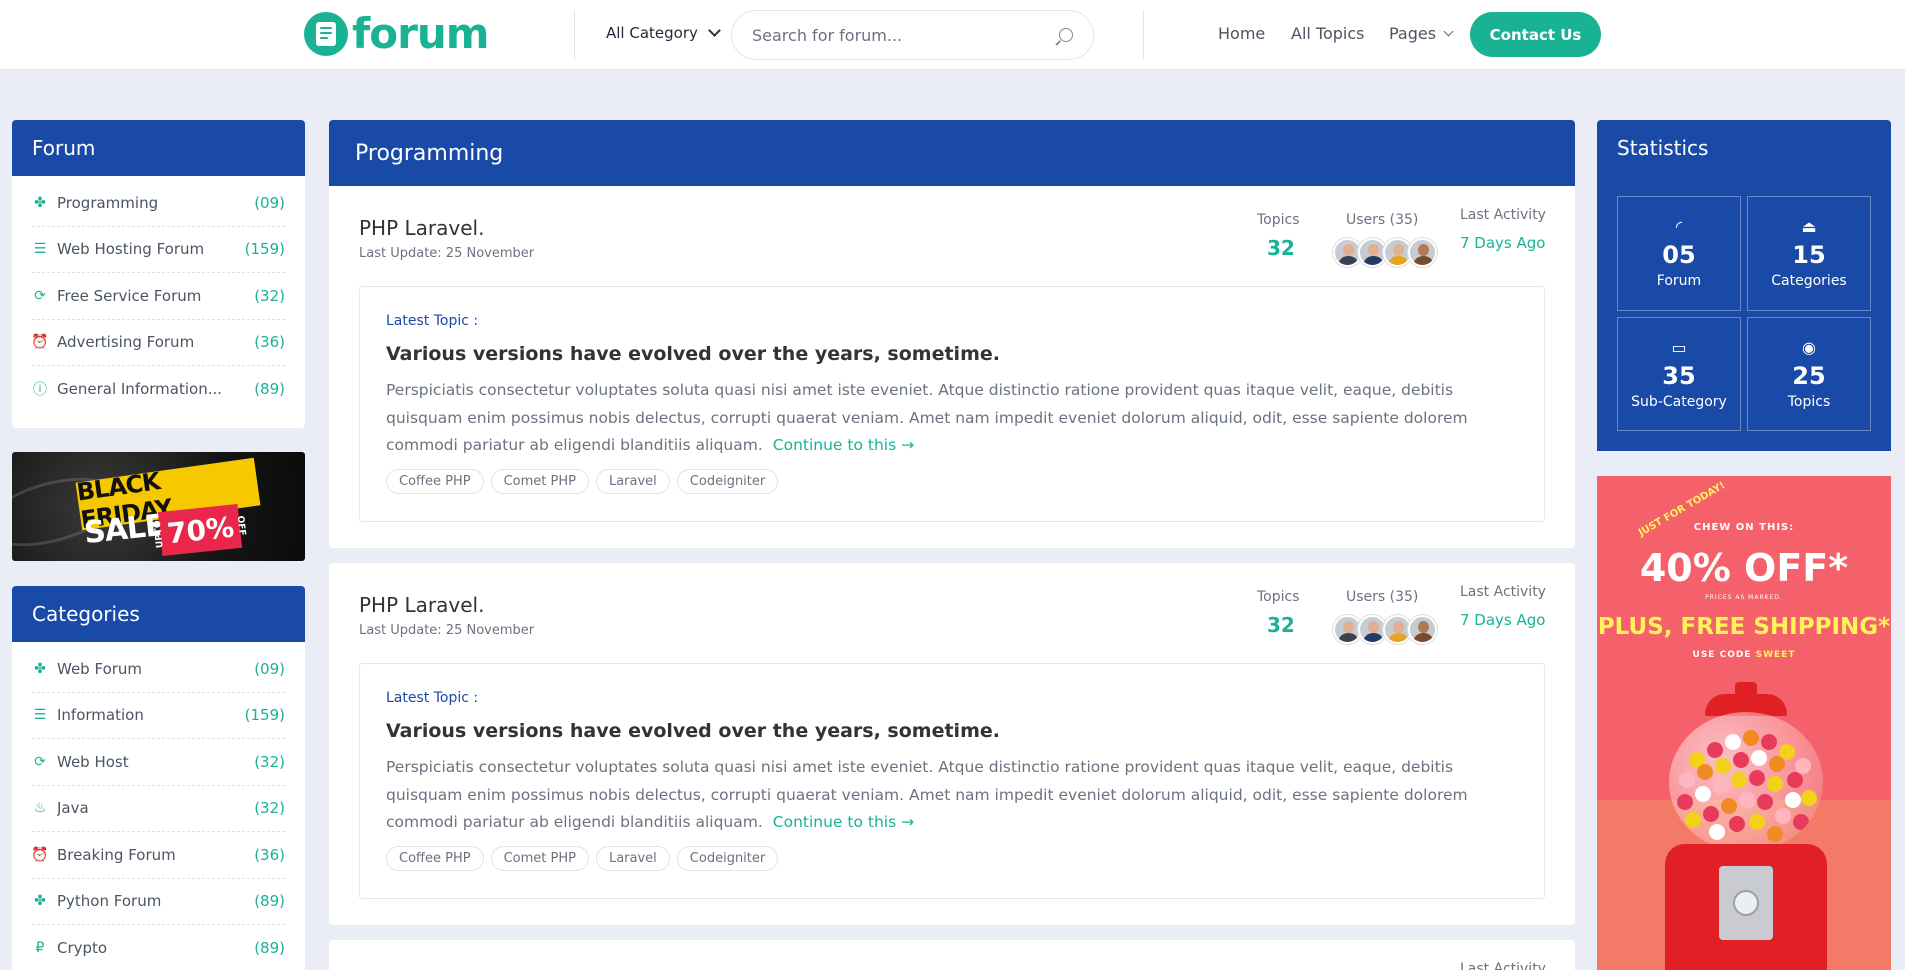  What do you see at coordinates (901, 35) in the screenshot?
I see `search-input` at bounding box center [901, 35].